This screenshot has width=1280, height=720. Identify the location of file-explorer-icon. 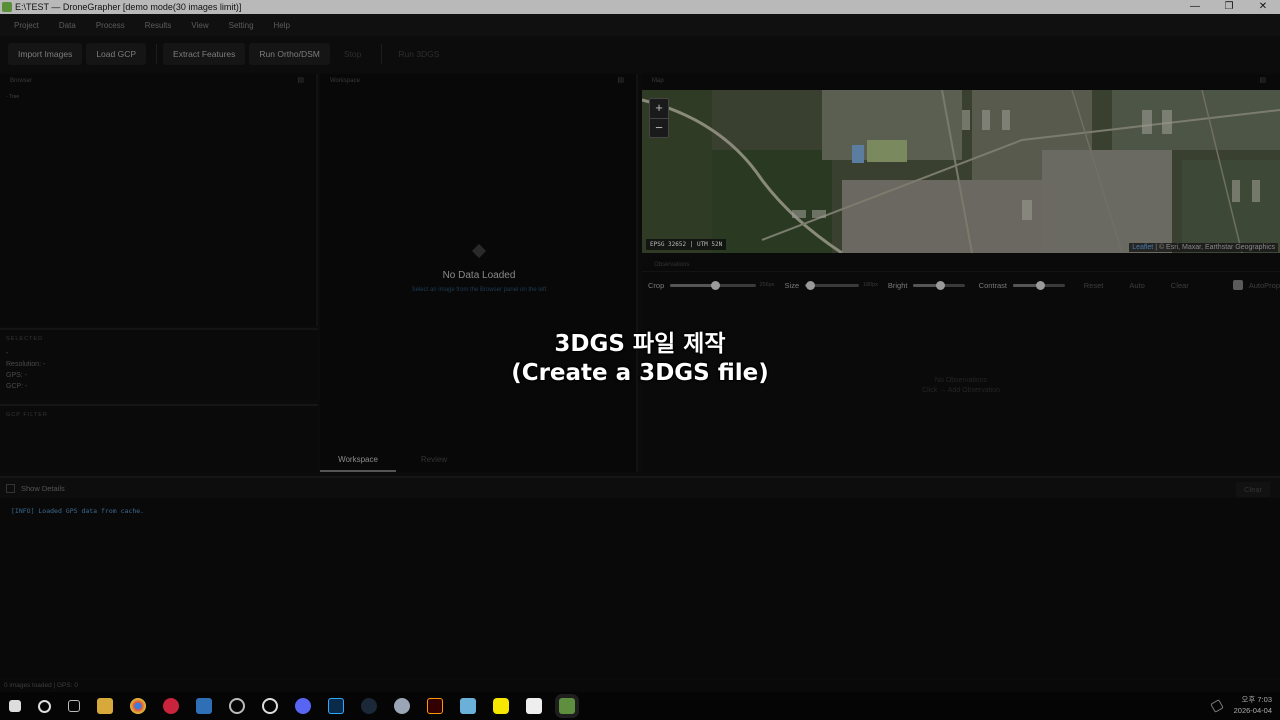
(105, 706).